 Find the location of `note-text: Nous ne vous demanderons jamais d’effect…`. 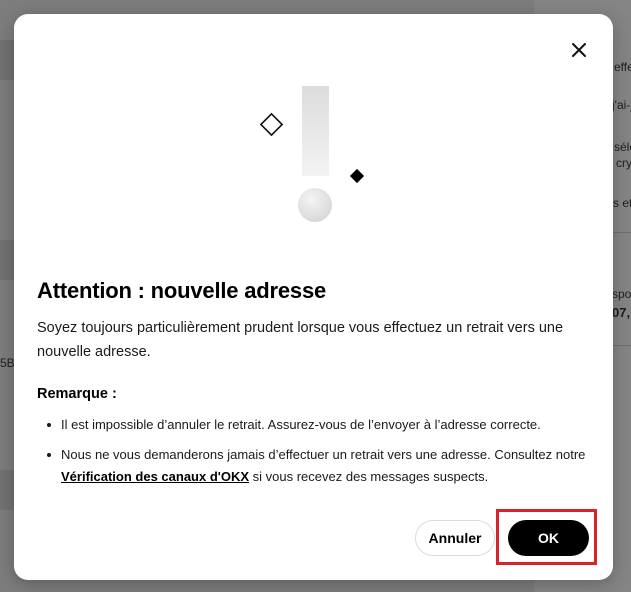

note-text: Nous ne vous demanderons jamais d’effect… is located at coordinates (323, 454).